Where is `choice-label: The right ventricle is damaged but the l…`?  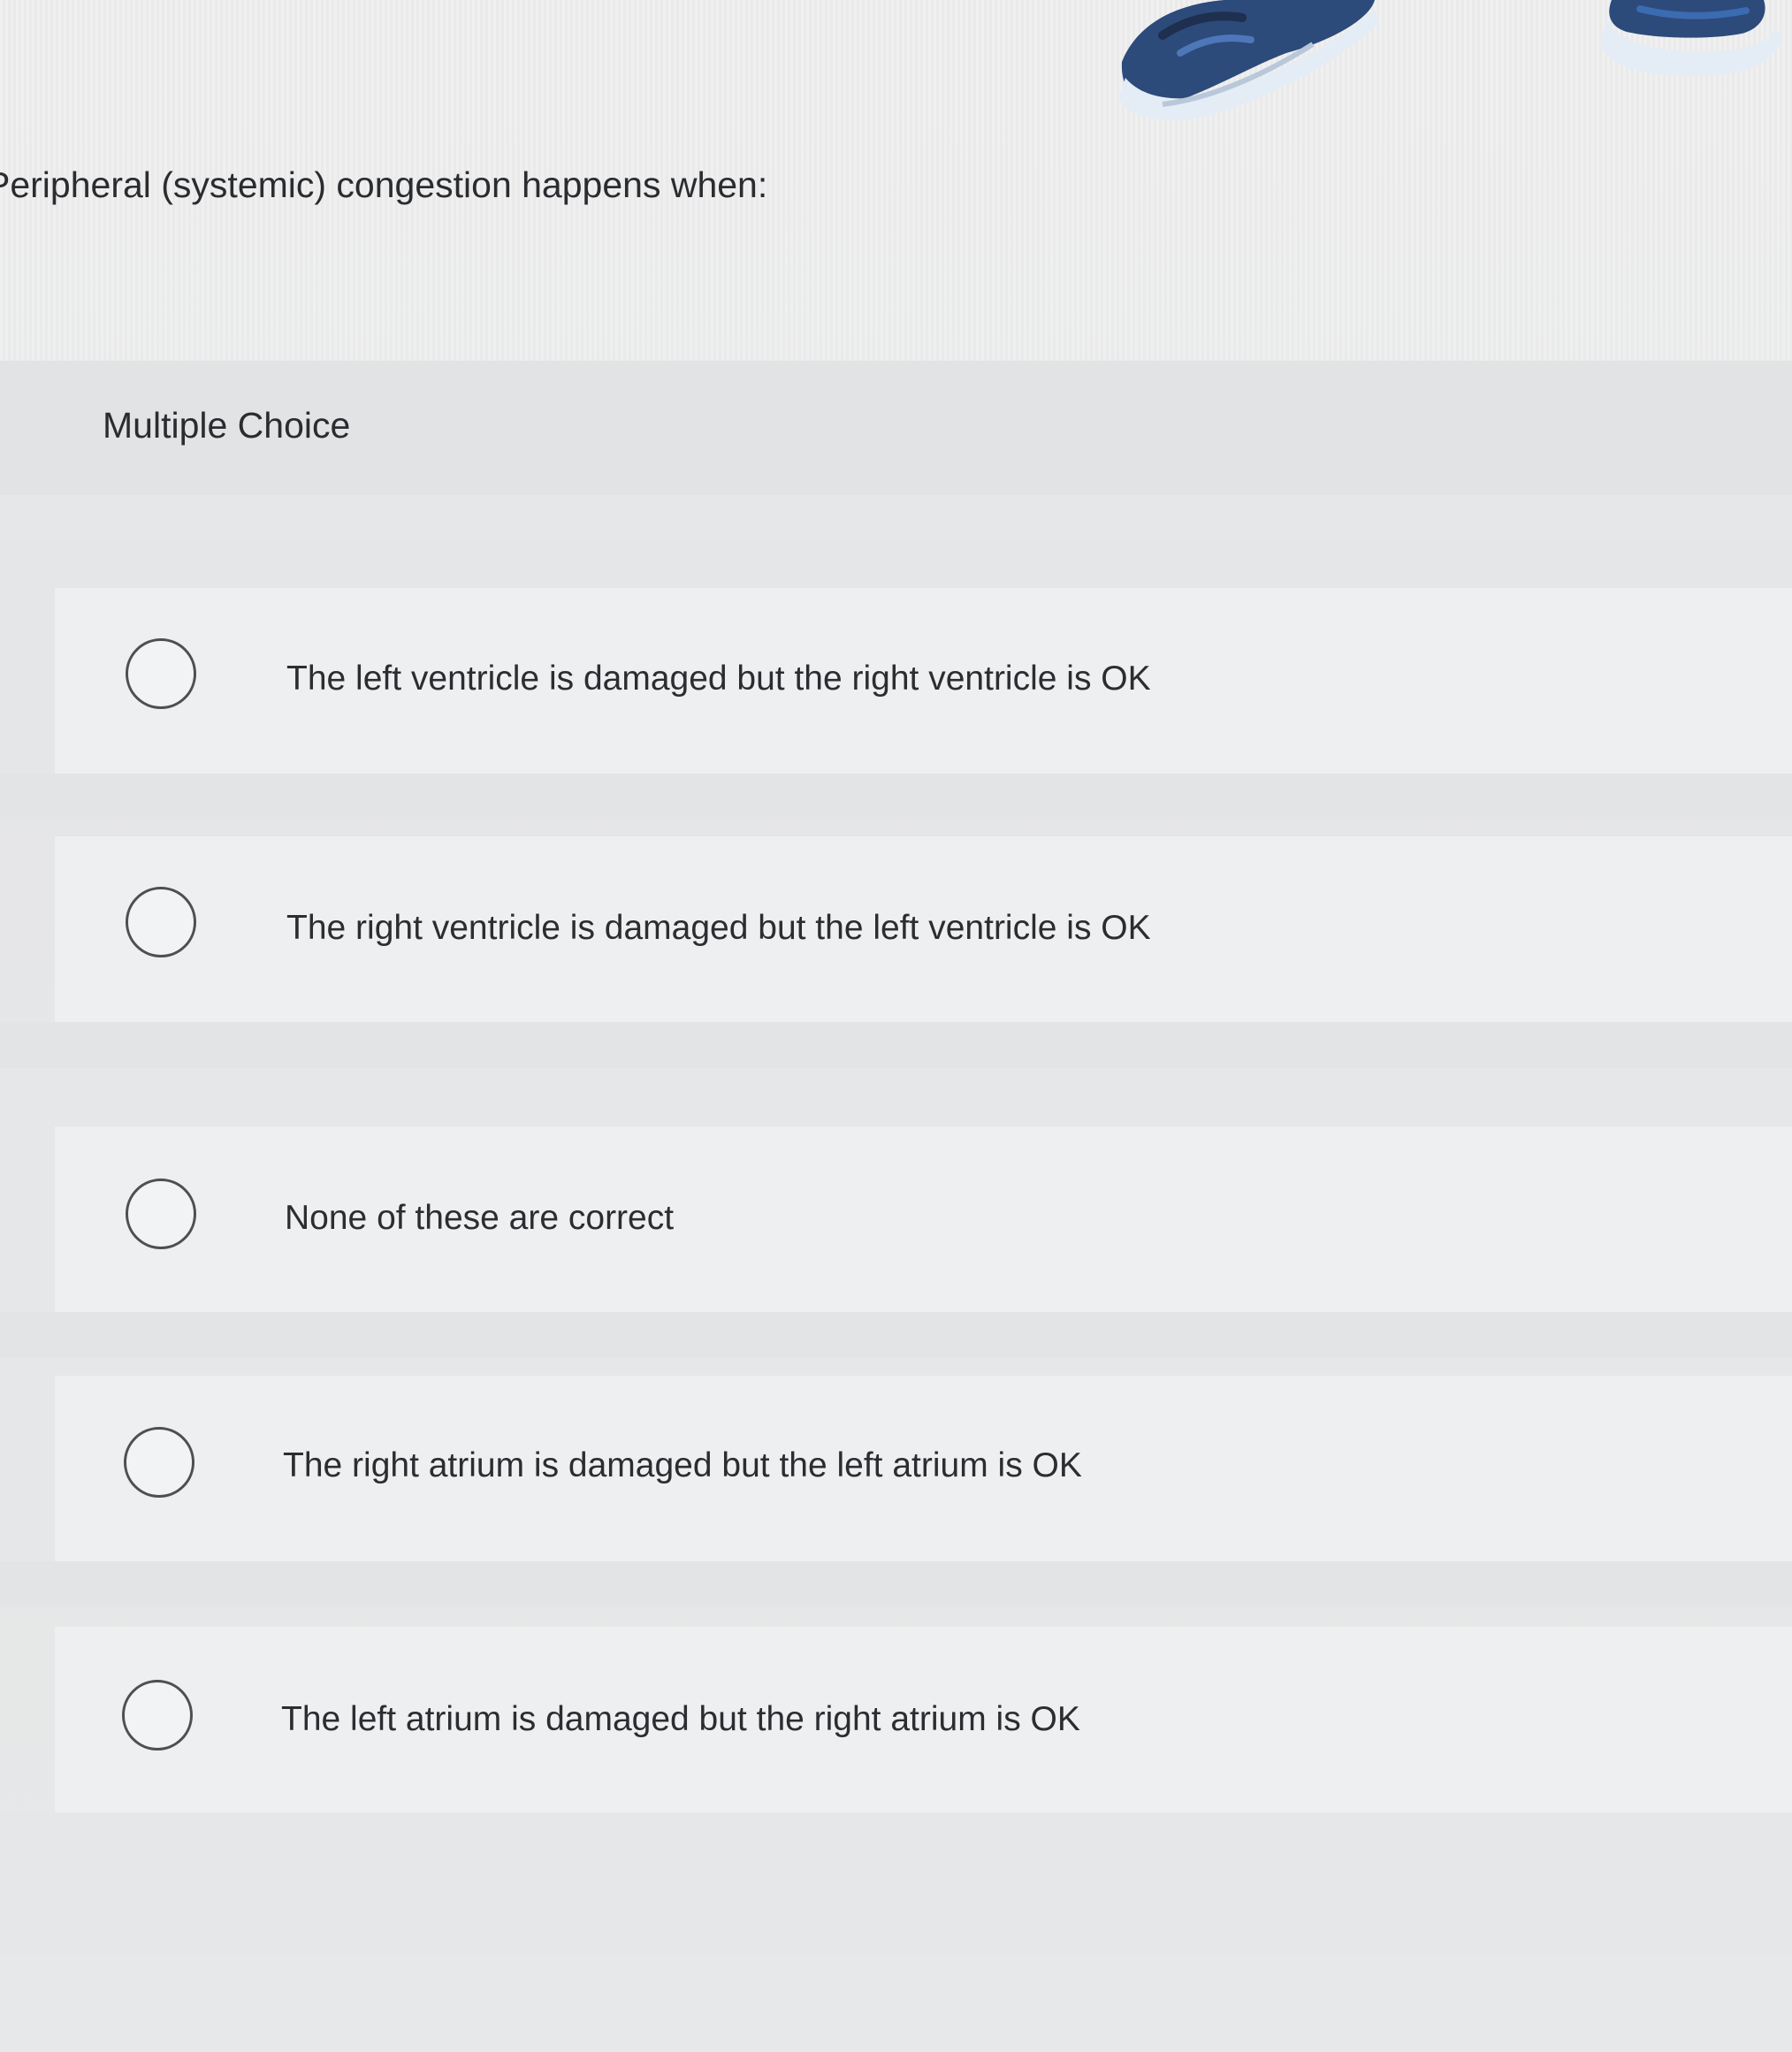
choice-label: The right ventricle is damaged but the l… is located at coordinates (718, 928).